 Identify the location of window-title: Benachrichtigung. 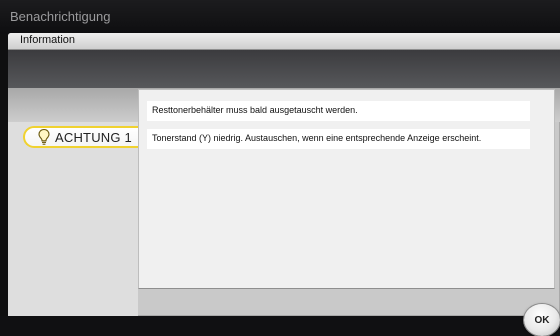
(60, 16).